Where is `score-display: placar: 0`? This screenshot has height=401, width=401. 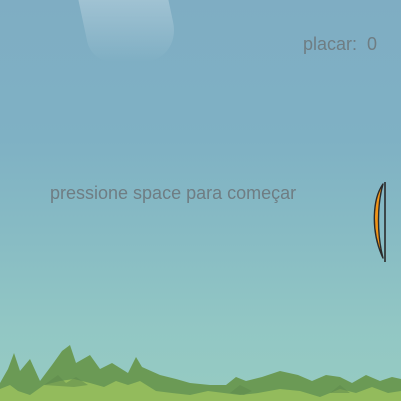 score-display: placar: 0 is located at coordinates (340, 44).